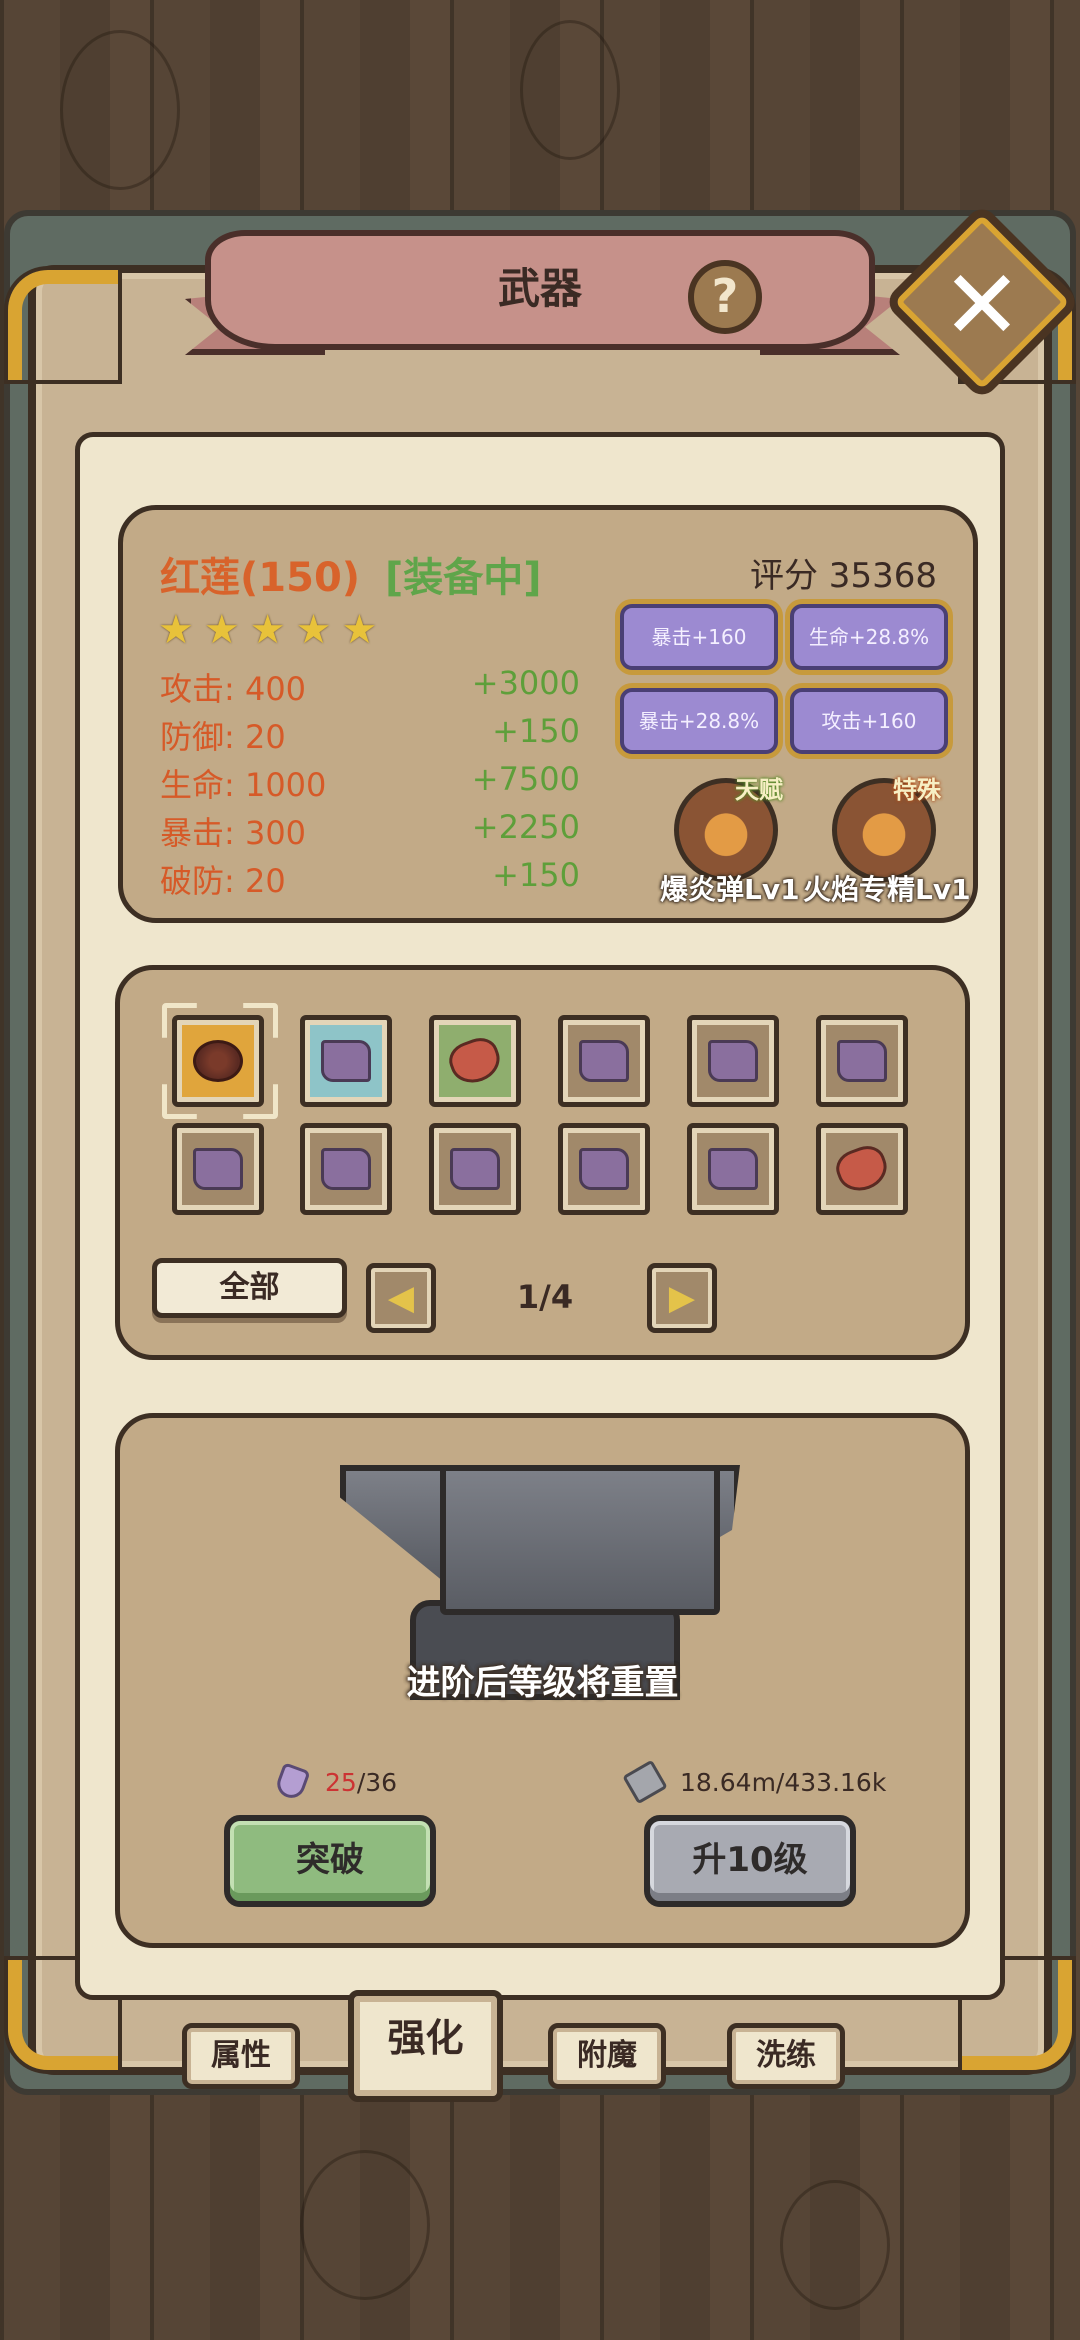  I want to click on anvil-icon, so click(580, 1540).